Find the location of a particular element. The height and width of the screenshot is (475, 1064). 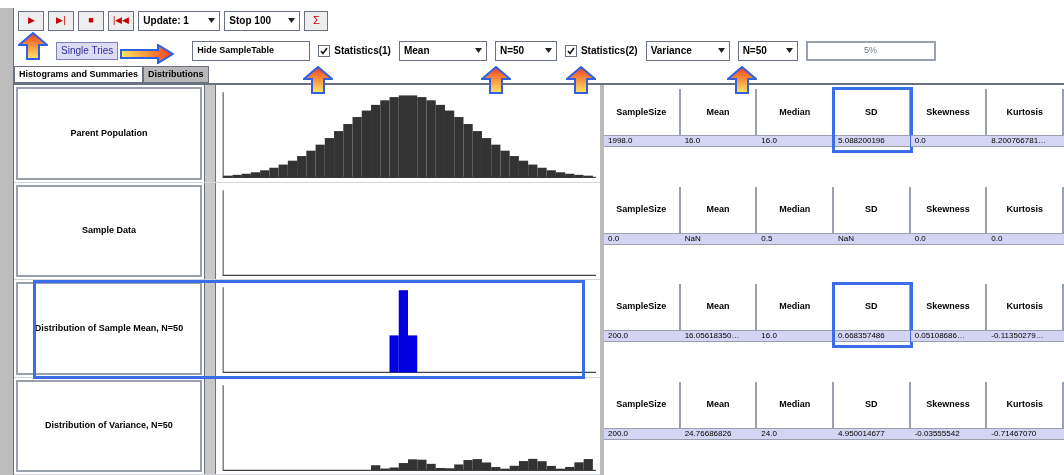

row-label: Sample Data is located at coordinates (109, 231).